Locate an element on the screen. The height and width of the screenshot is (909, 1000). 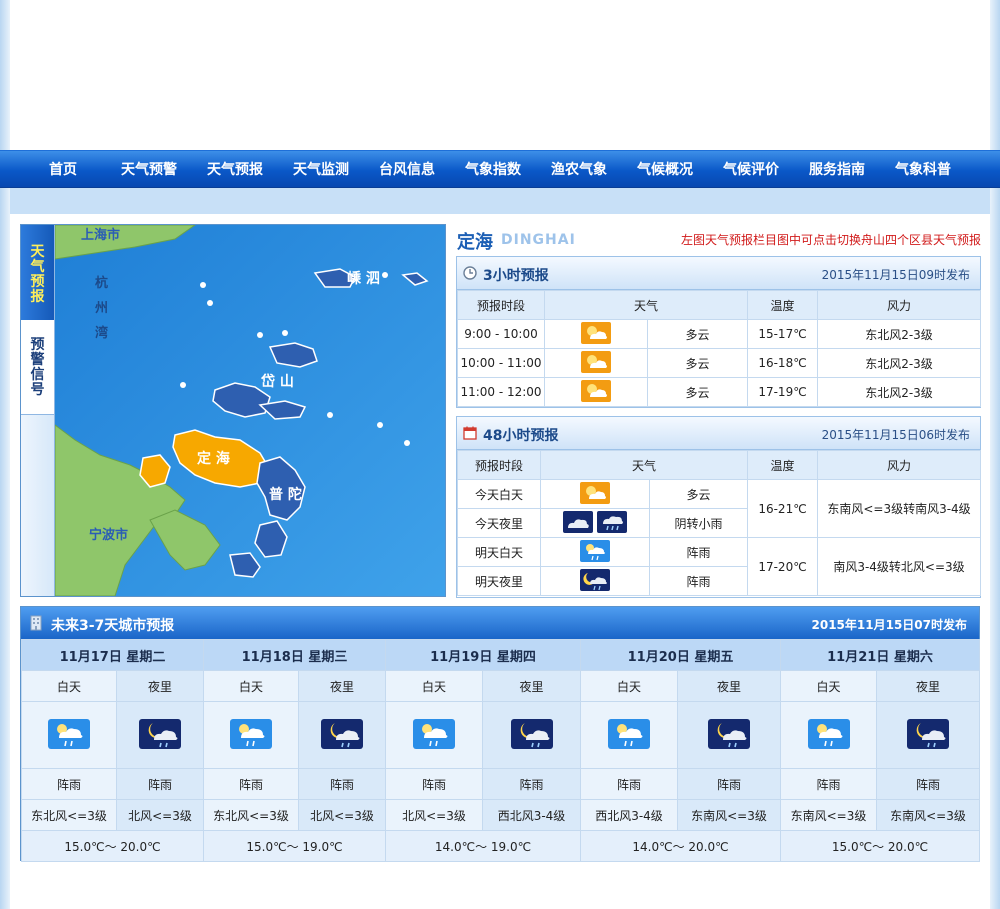
day-temp-range: 15.0℃～ 19.0℃ is located at coordinates (294, 846).